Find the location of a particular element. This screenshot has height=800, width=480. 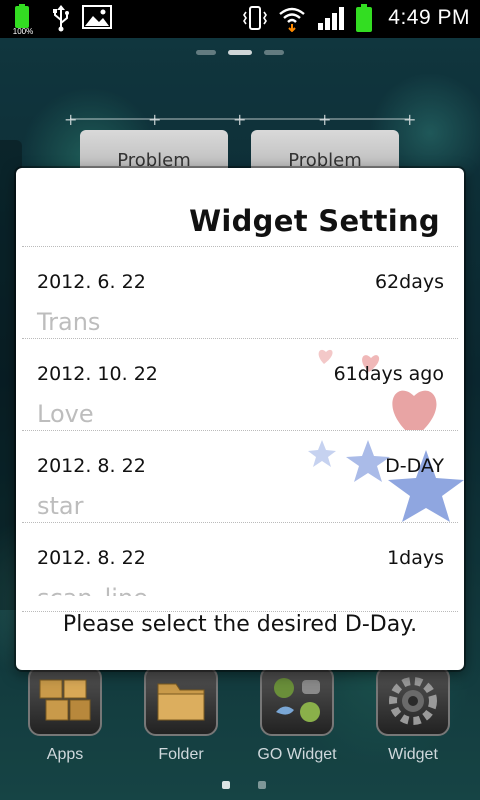

apps-box-icon is located at coordinates (65, 701).